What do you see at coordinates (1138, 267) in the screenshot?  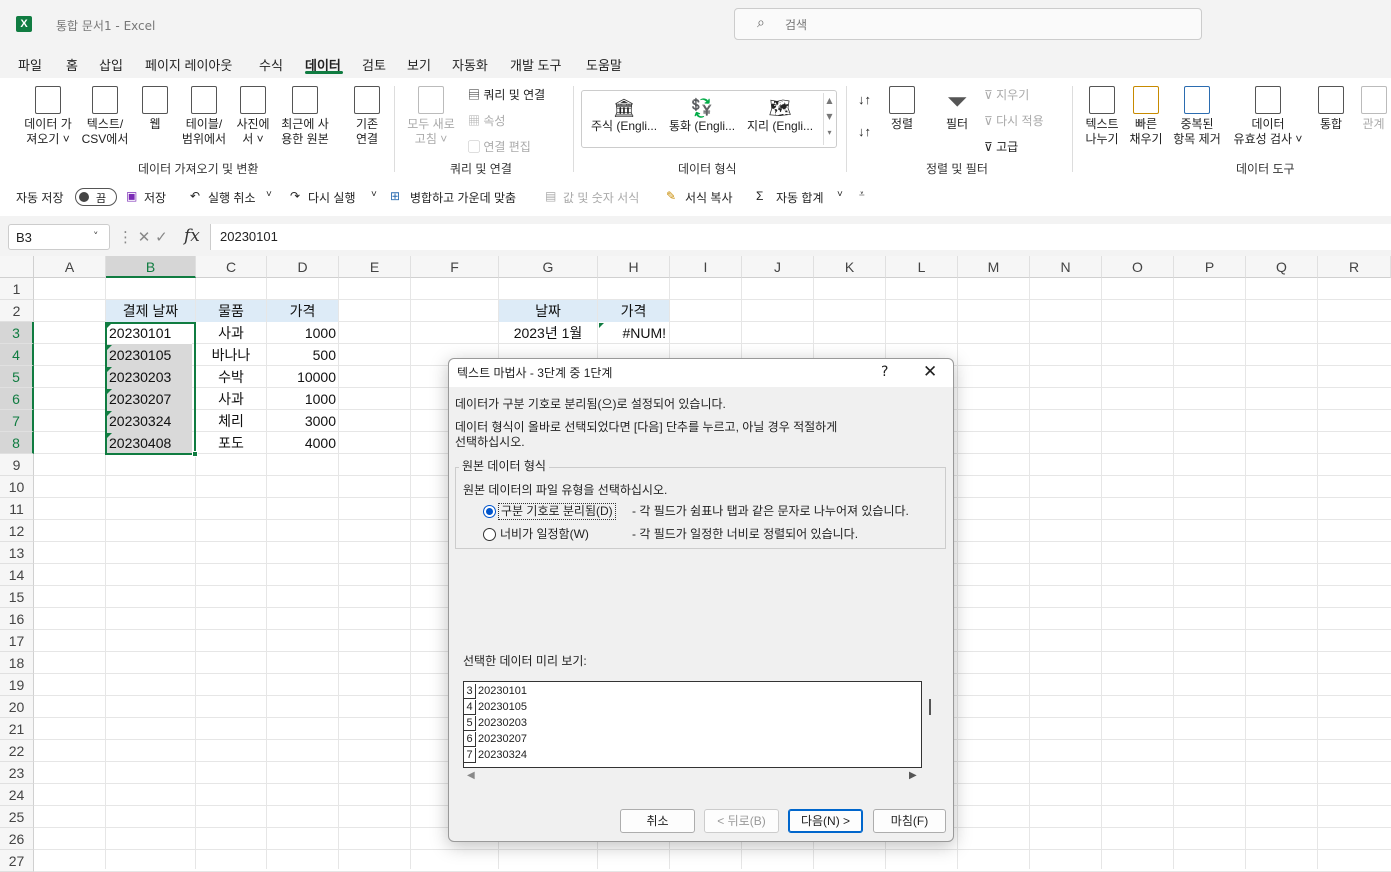 I see `column-header: O` at bounding box center [1138, 267].